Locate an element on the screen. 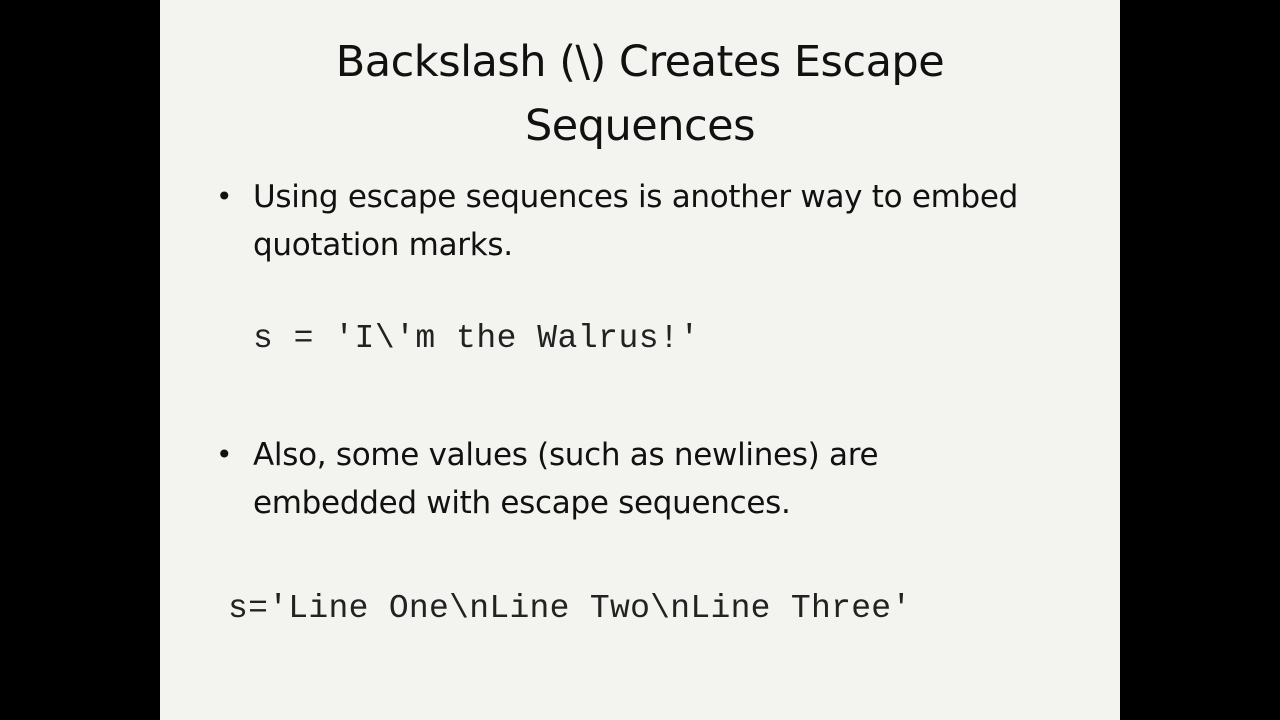 This screenshot has width=1280, height=720. code-example-escaped-quote: s = 'I\'m the Walrus!' is located at coordinates (476, 338).